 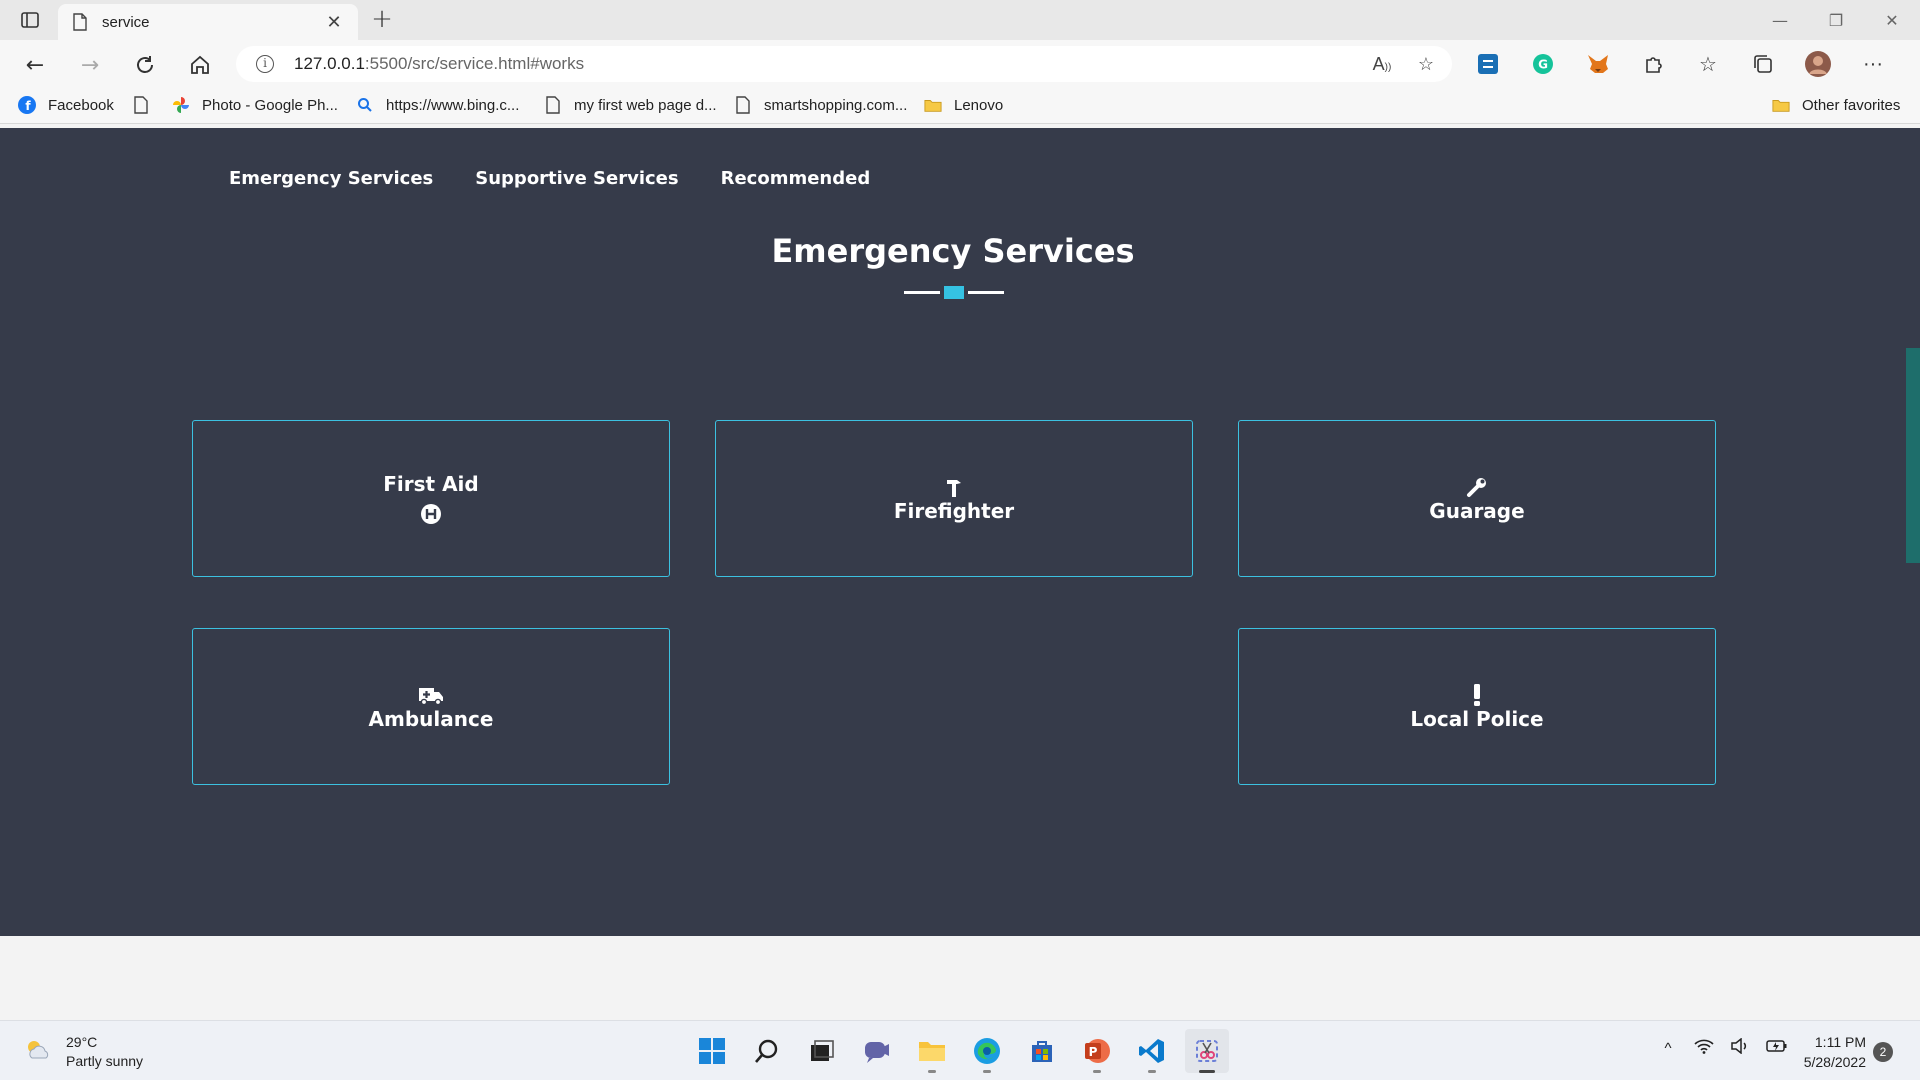 What do you see at coordinates (105, 1061) in the screenshot?
I see `weather-condition: Partly sunny` at bounding box center [105, 1061].